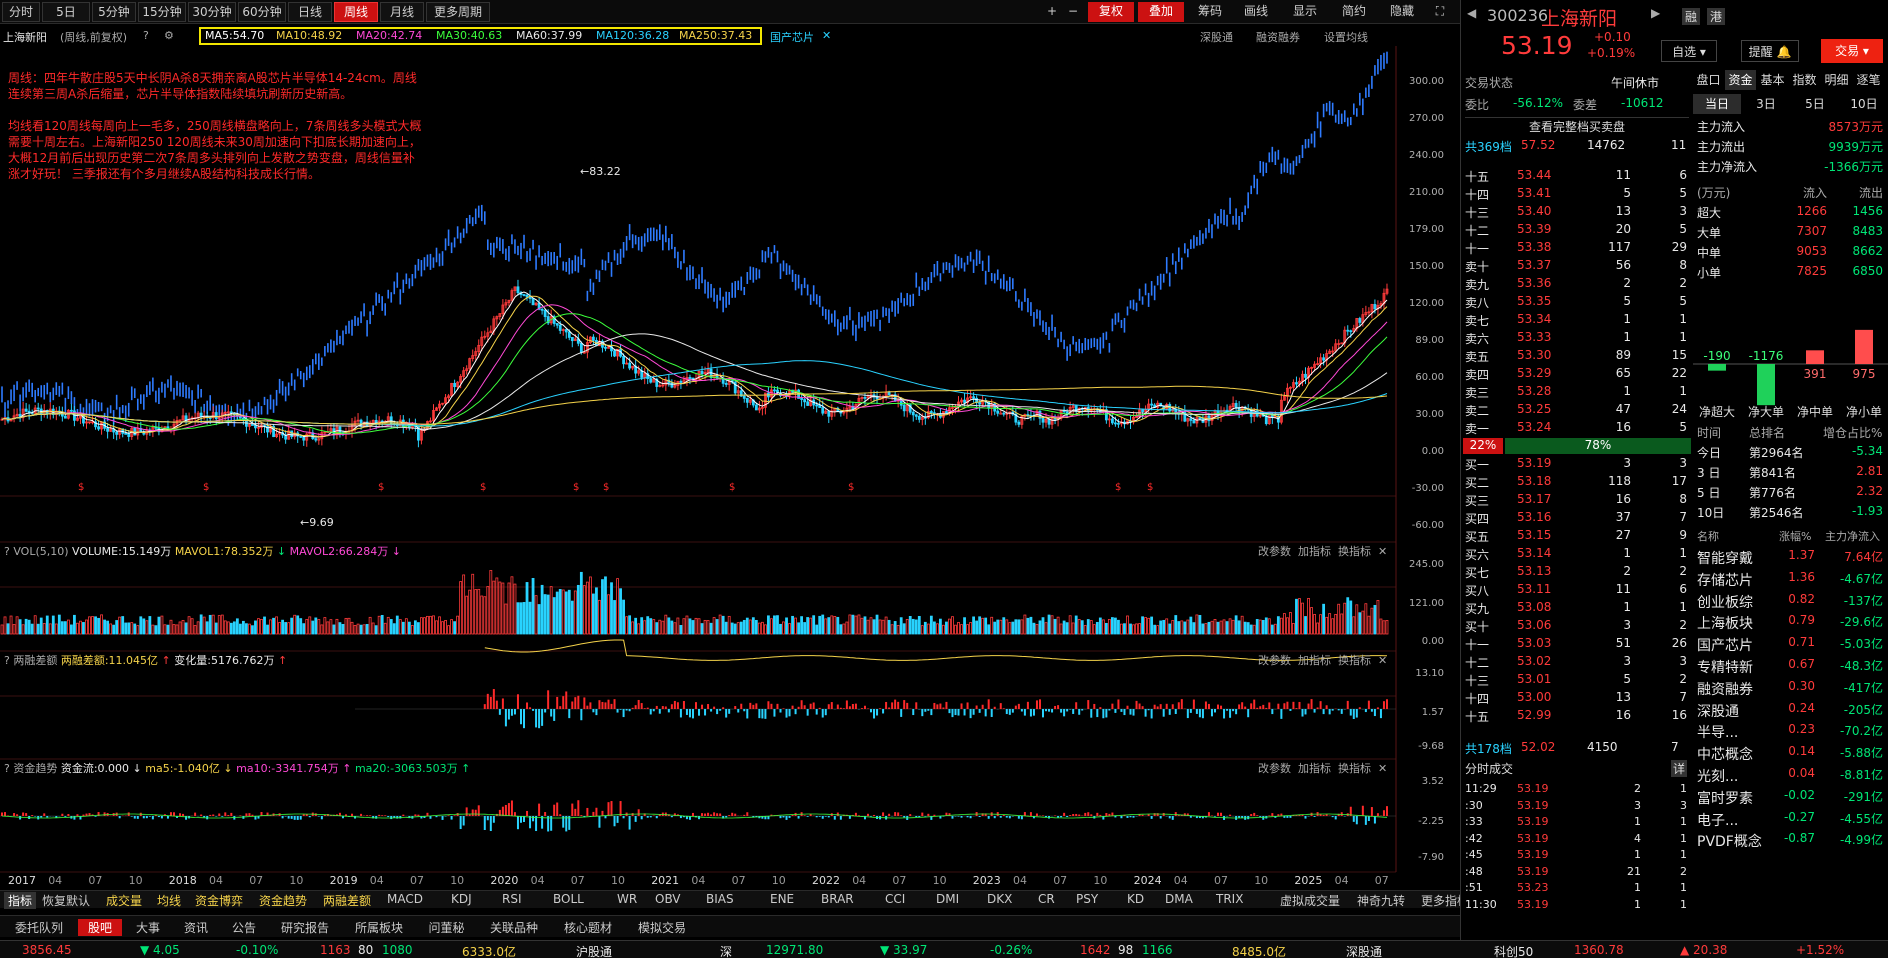 Image resolution: width=1888 pixels, height=958 pixels. What do you see at coordinates (1689, 51) in the screenshot?
I see `watchlist-button: 自选 ▾` at bounding box center [1689, 51].